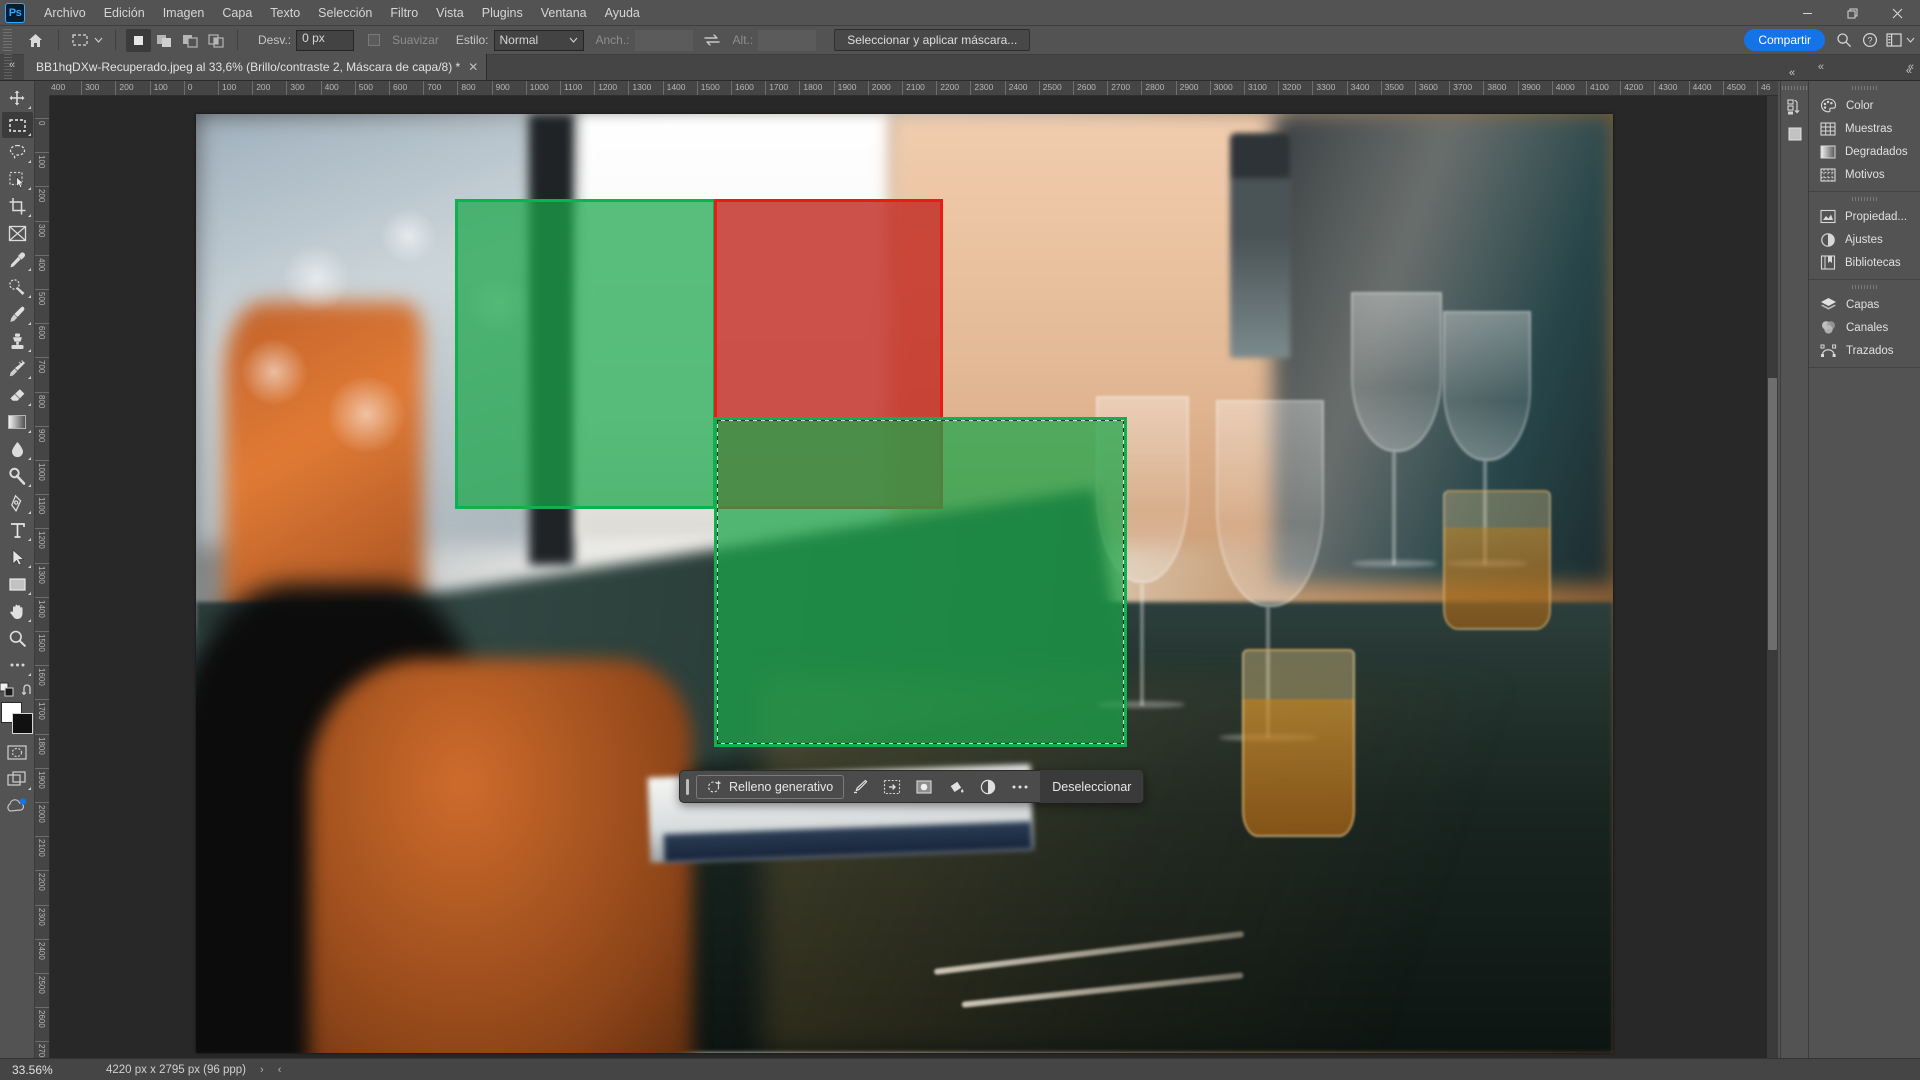  What do you see at coordinates (770, 786) in the screenshot?
I see `generative-fill-button: Relleno generativo` at bounding box center [770, 786].